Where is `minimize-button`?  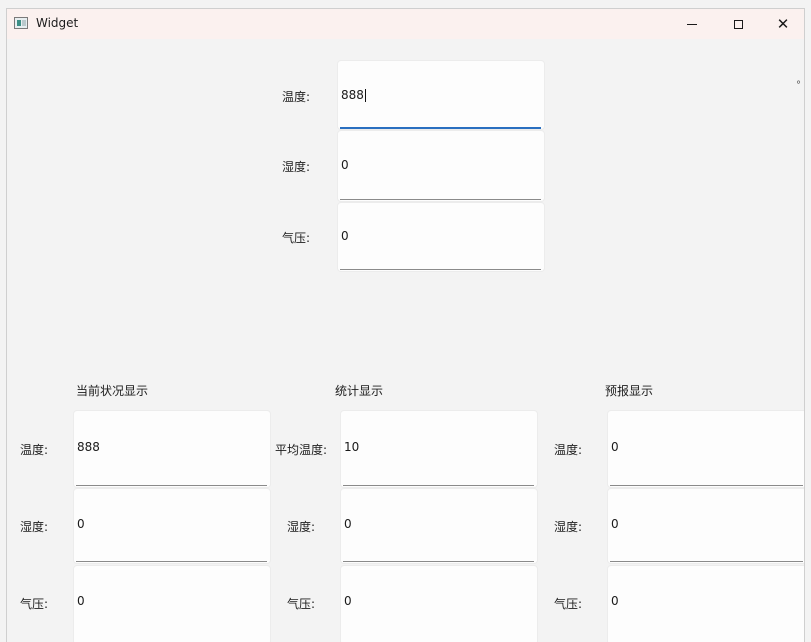
minimize-button is located at coordinates (692, 24).